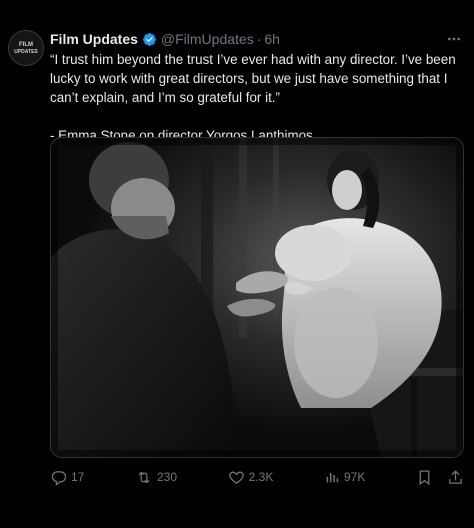  Describe the element at coordinates (332, 477) in the screenshot. I see `views-icon` at that location.